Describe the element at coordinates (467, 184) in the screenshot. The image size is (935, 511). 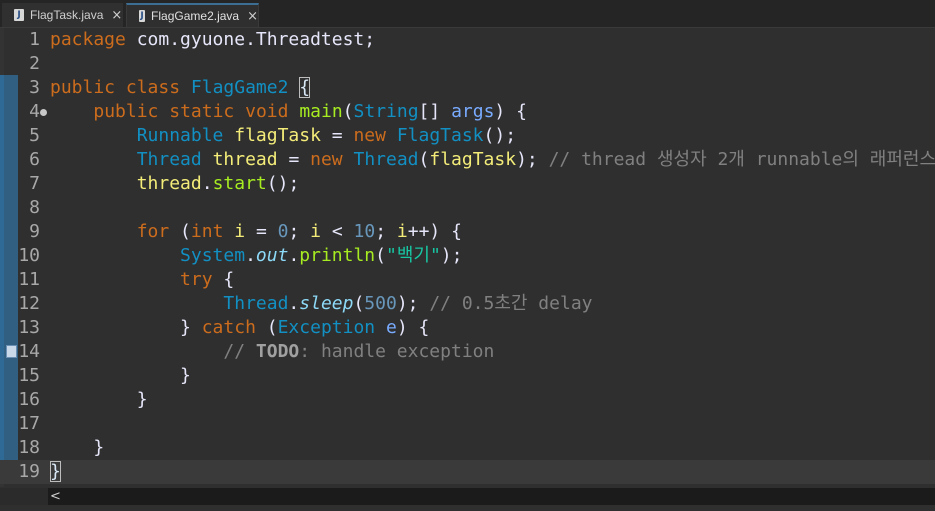
I see `code-line-7: 7 thread.start();` at that location.